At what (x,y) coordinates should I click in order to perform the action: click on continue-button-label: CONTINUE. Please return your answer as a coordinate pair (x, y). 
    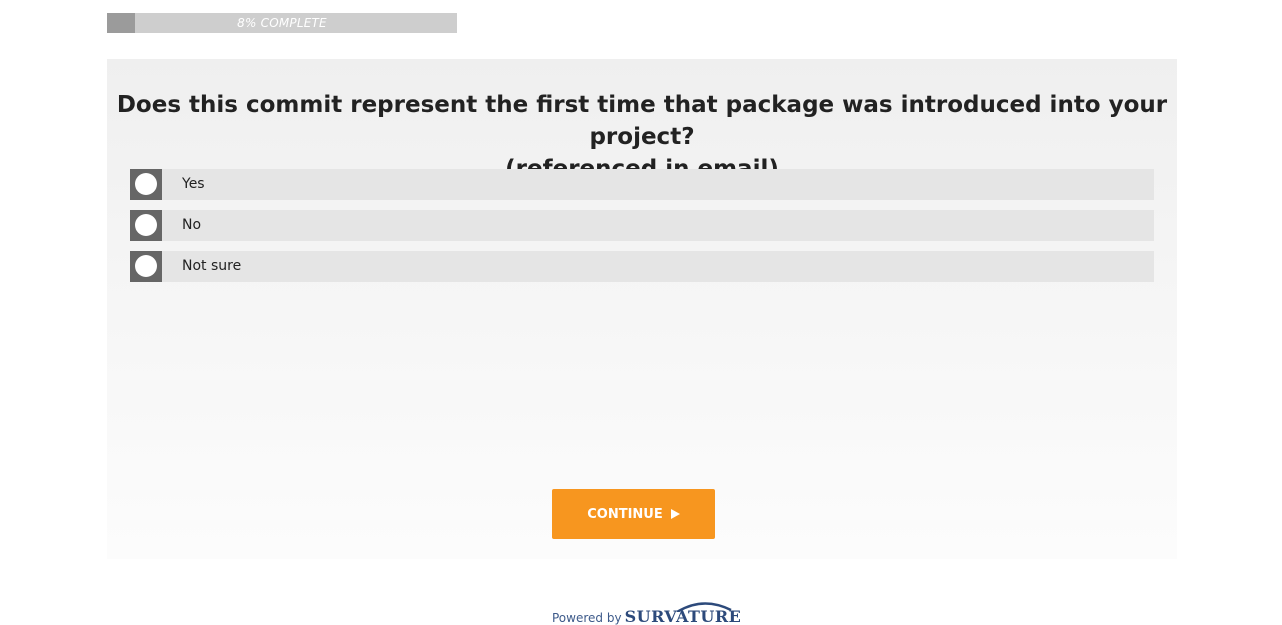
    Looking at the image, I should click on (625, 514).